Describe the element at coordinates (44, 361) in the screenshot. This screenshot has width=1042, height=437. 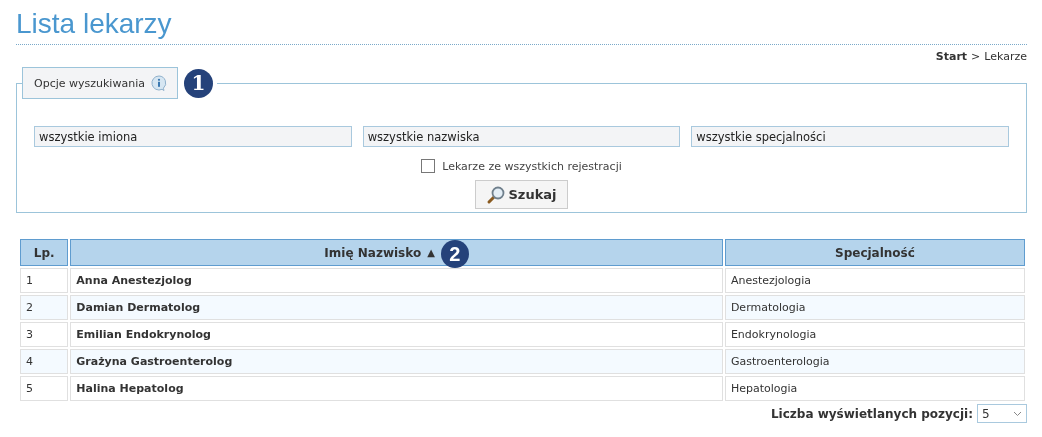
I see `table-cell: 4` at that location.